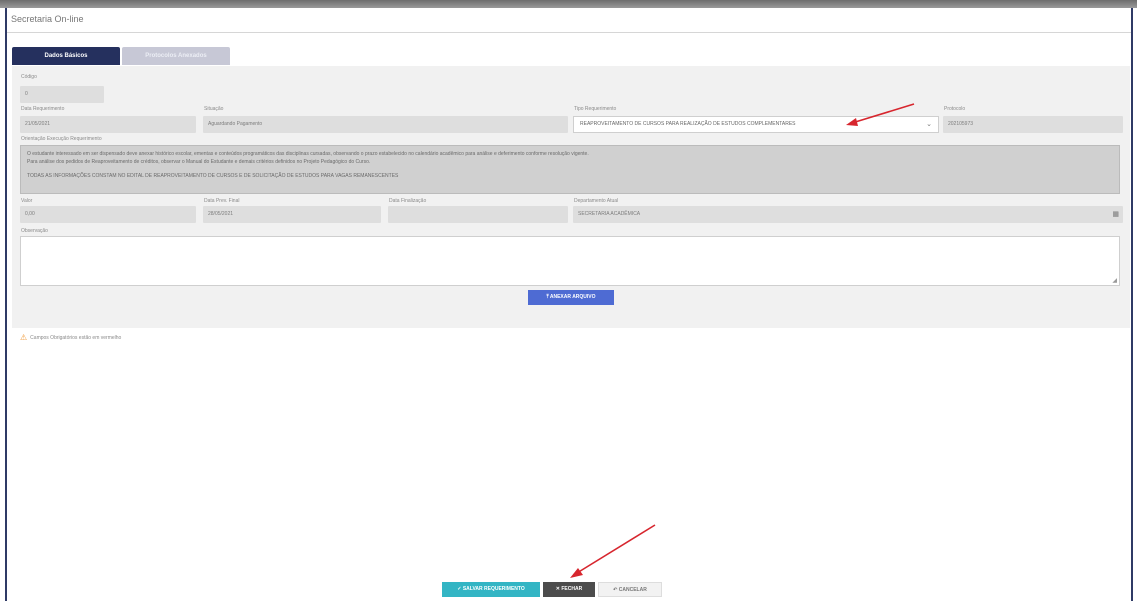  What do you see at coordinates (34, 231) in the screenshot?
I see `observacao-label: Observação` at bounding box center [34, 231].